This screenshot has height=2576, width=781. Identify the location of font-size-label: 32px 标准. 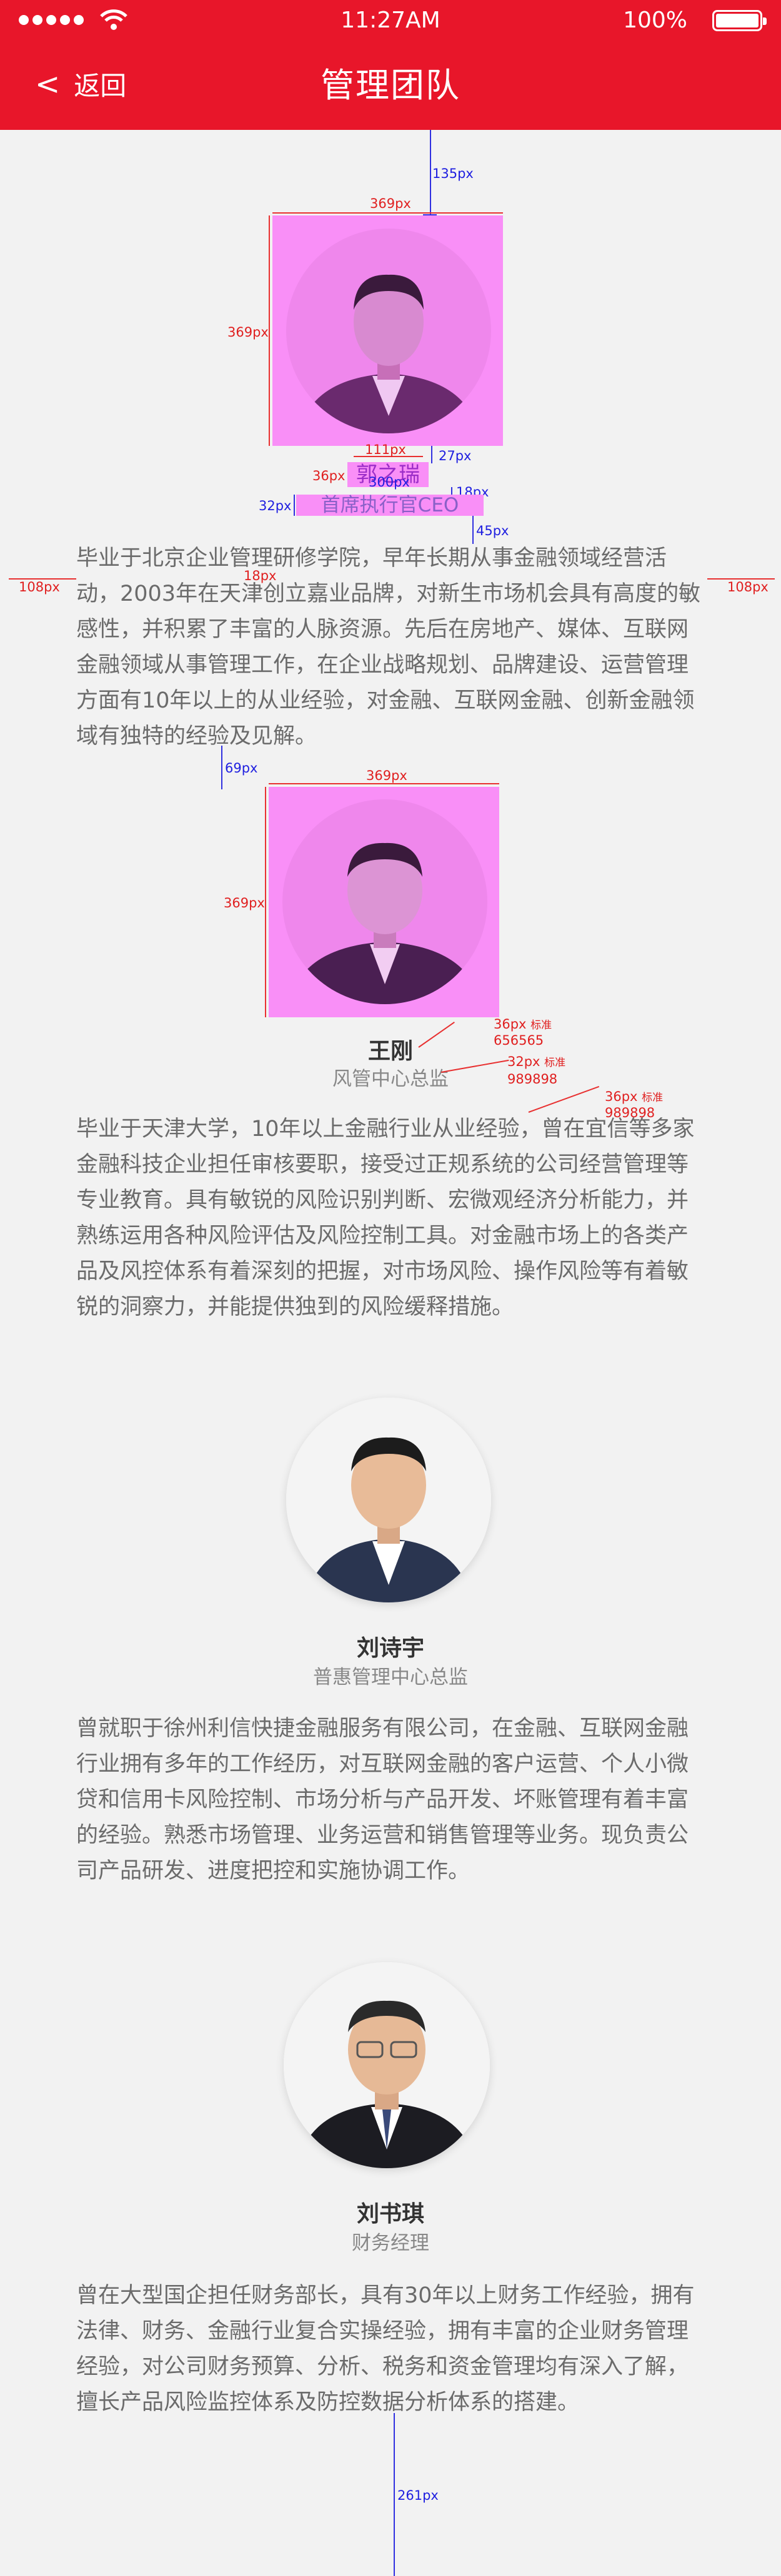
(536, 1061).